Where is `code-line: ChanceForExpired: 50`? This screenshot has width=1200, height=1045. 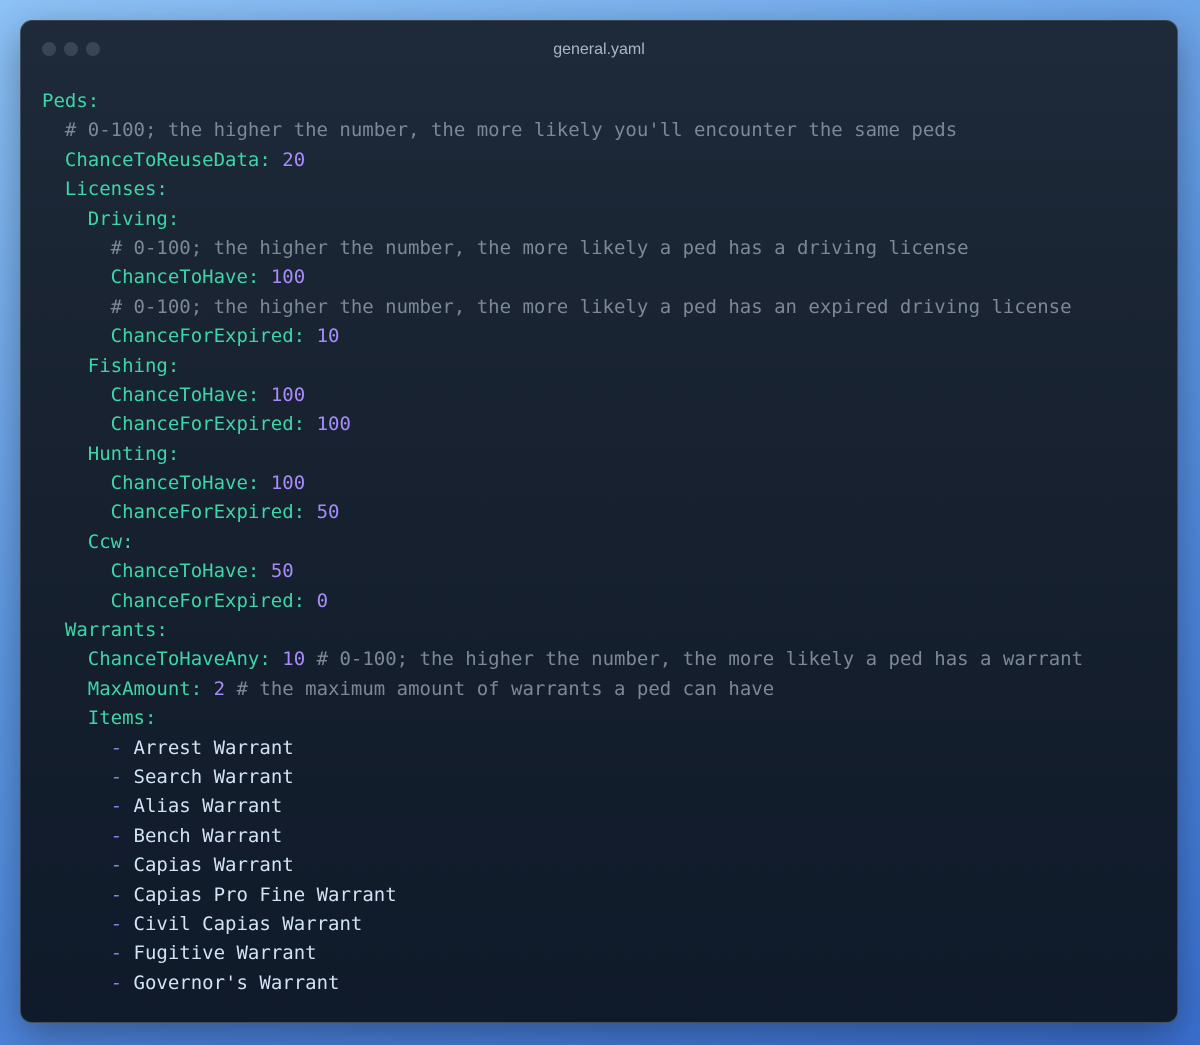 code-line: ChanceForExpired: 50 is located at coordinates (562, 512).